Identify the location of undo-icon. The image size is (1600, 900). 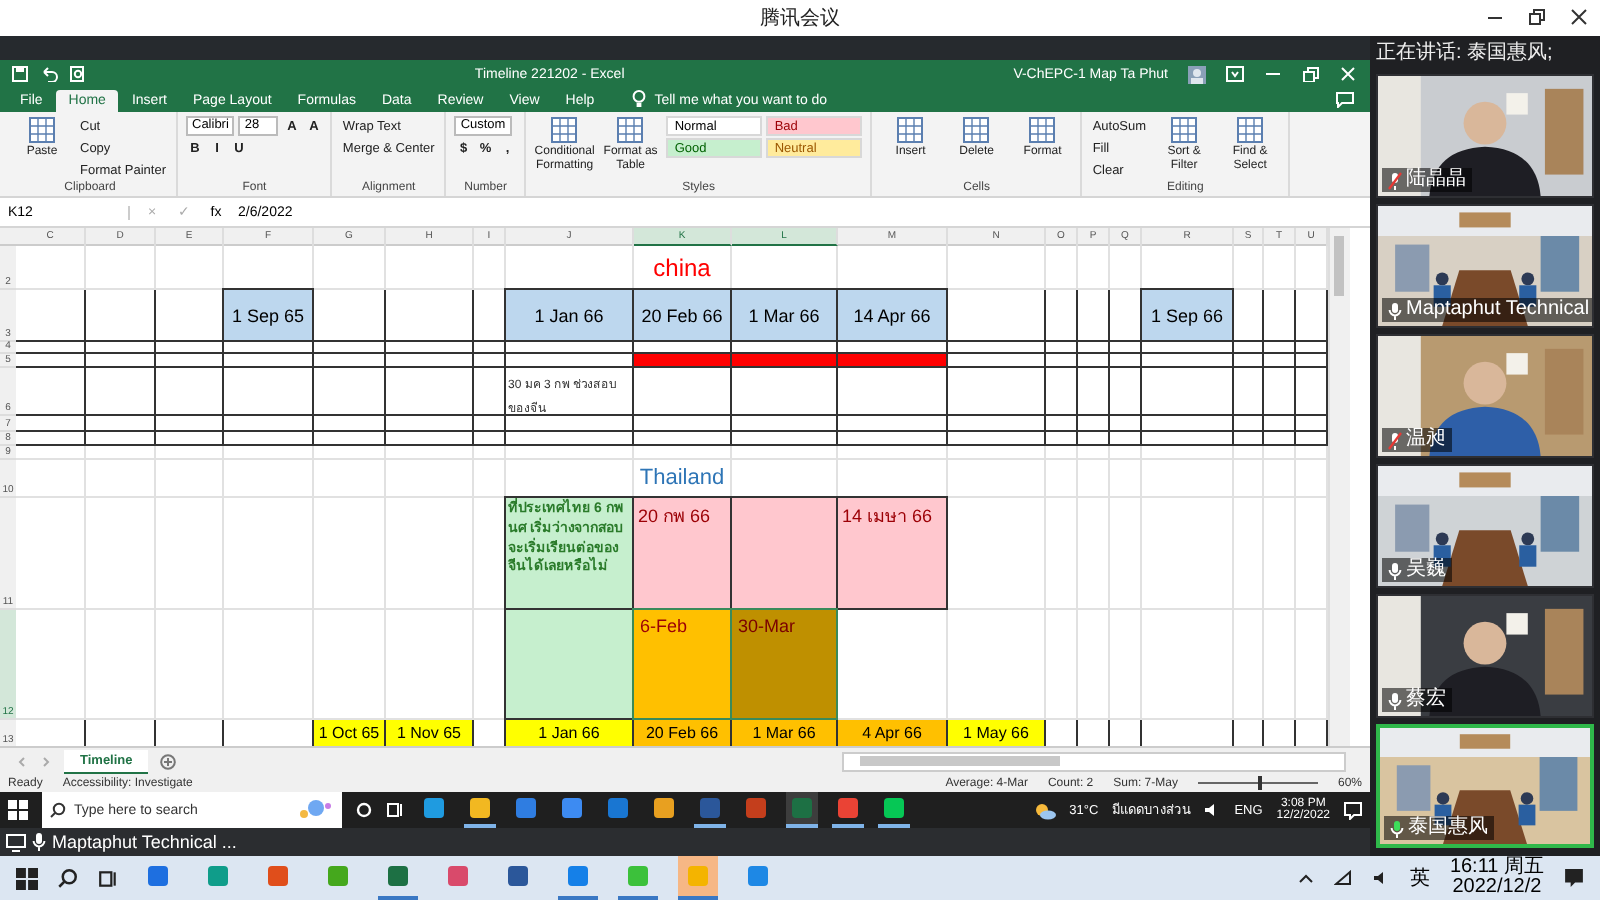
(49, 74).